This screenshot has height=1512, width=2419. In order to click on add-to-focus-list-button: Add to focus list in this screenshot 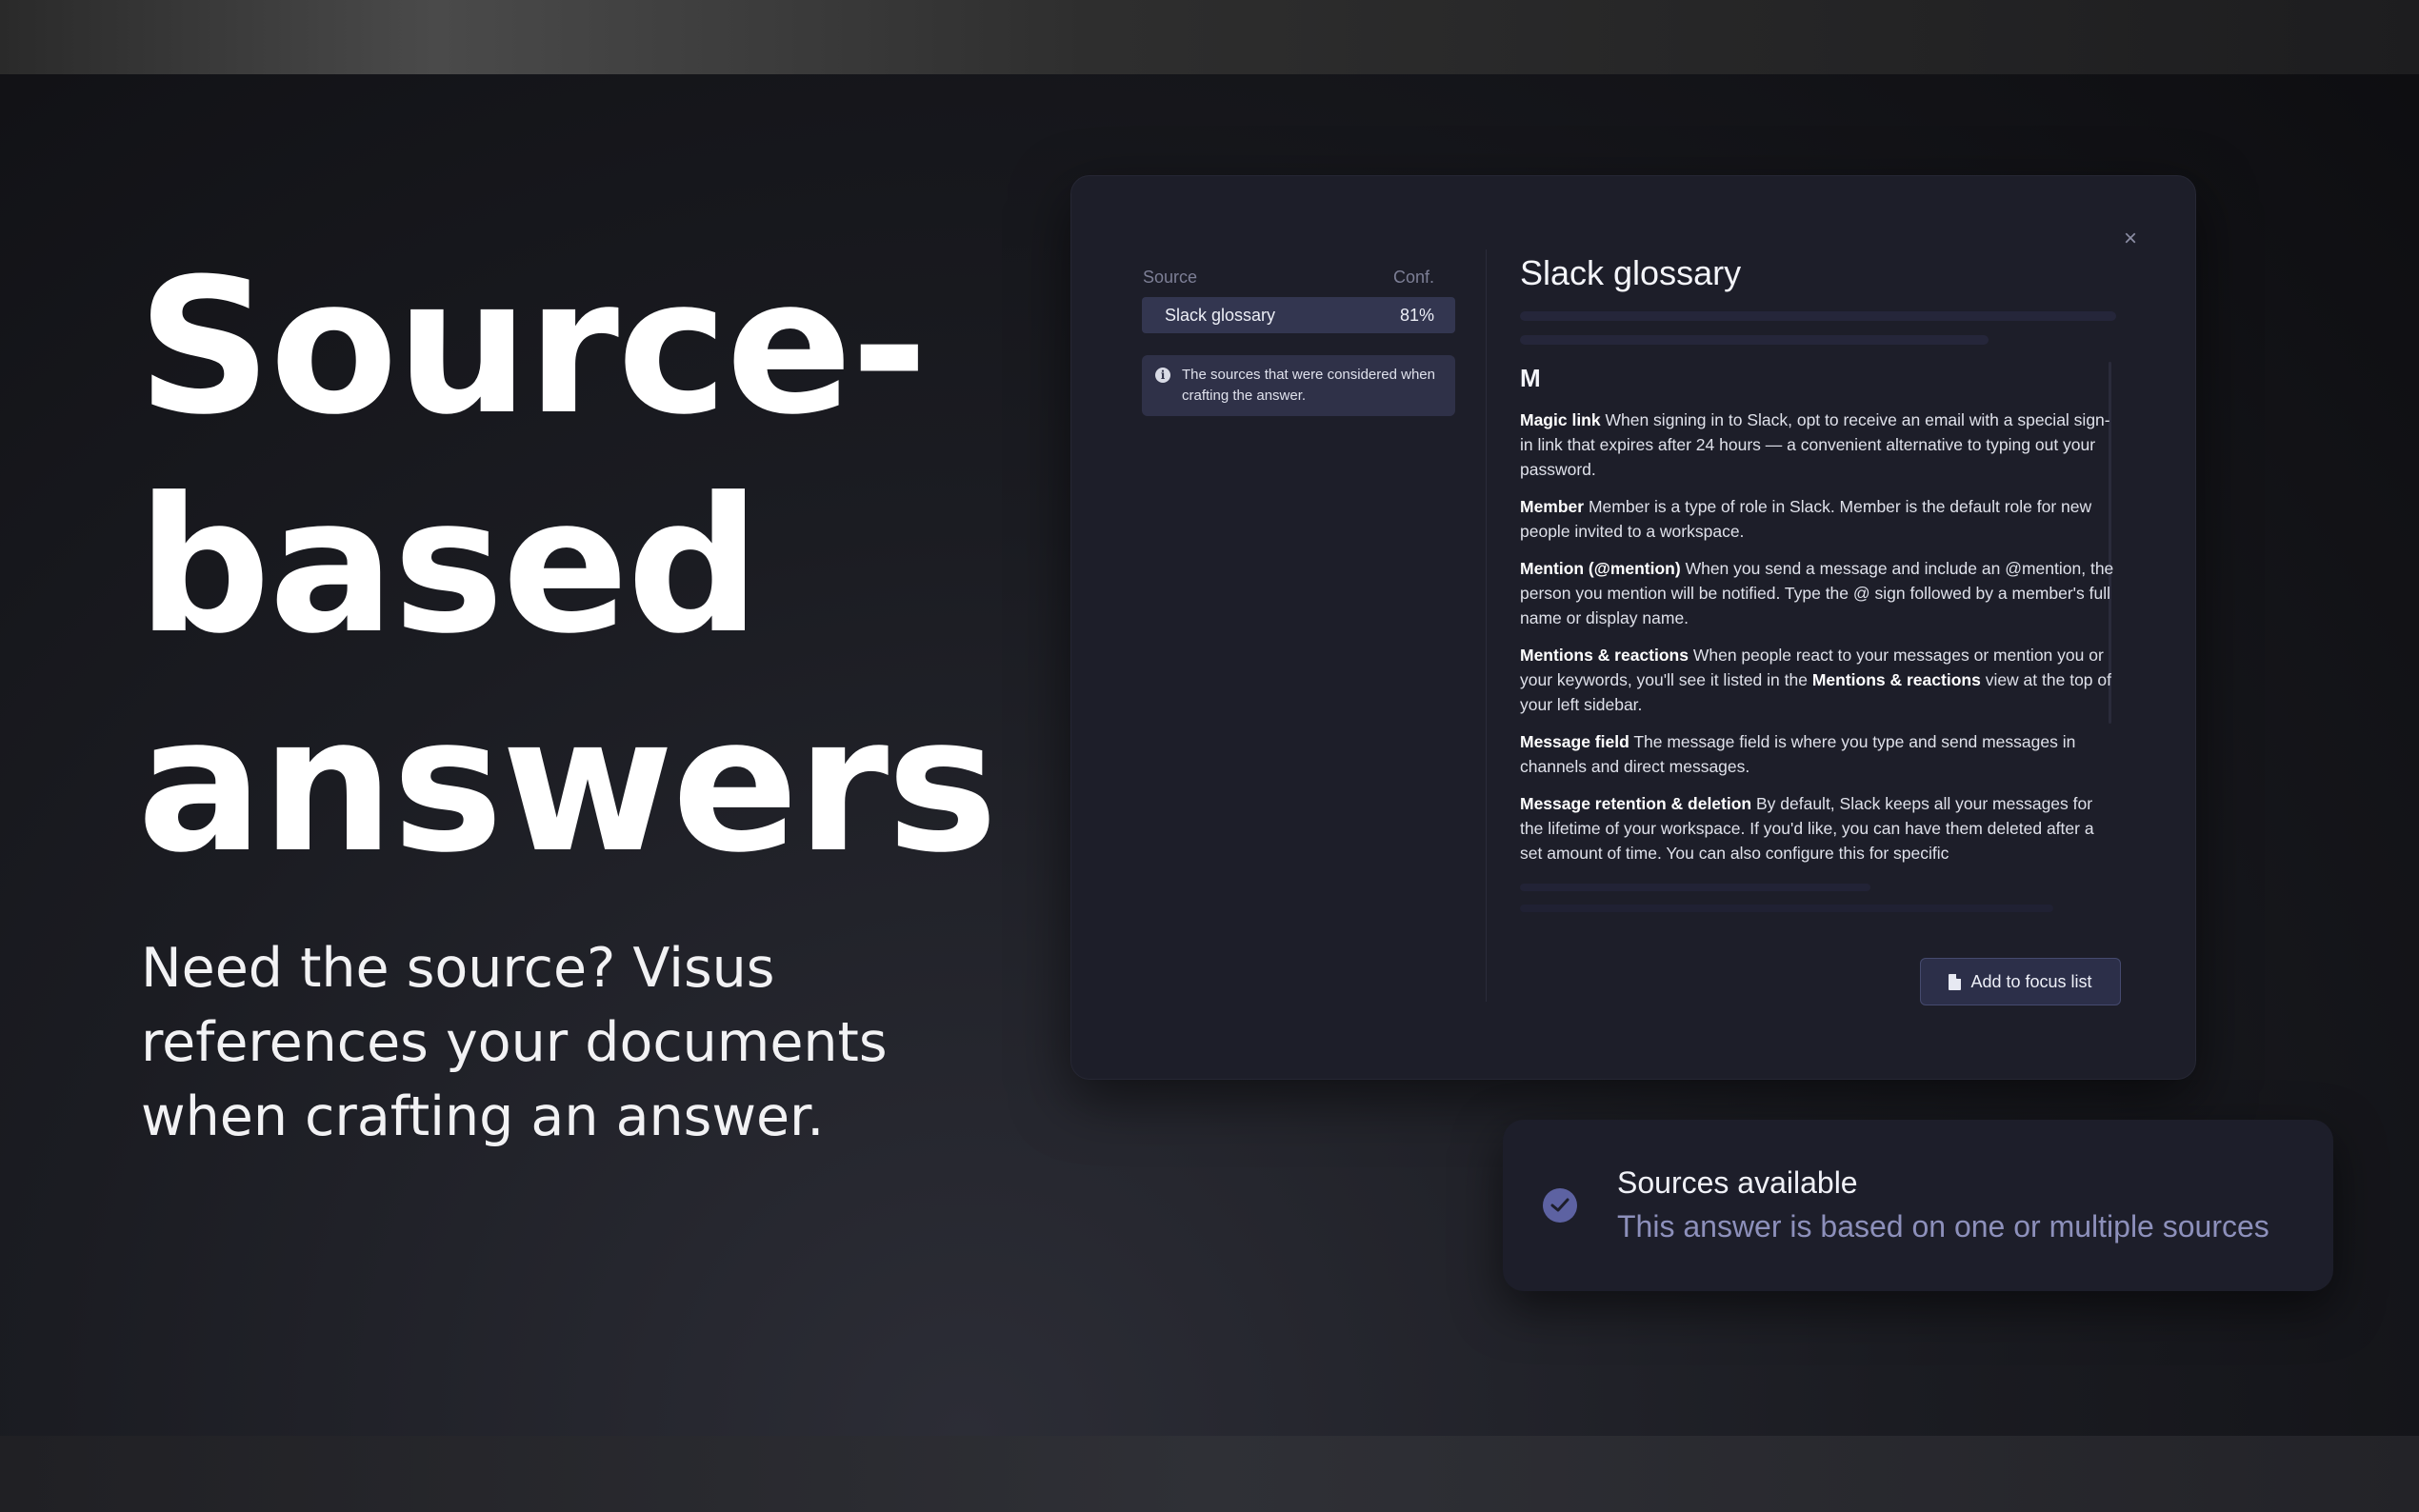, I will do `click(2020, 981)`.